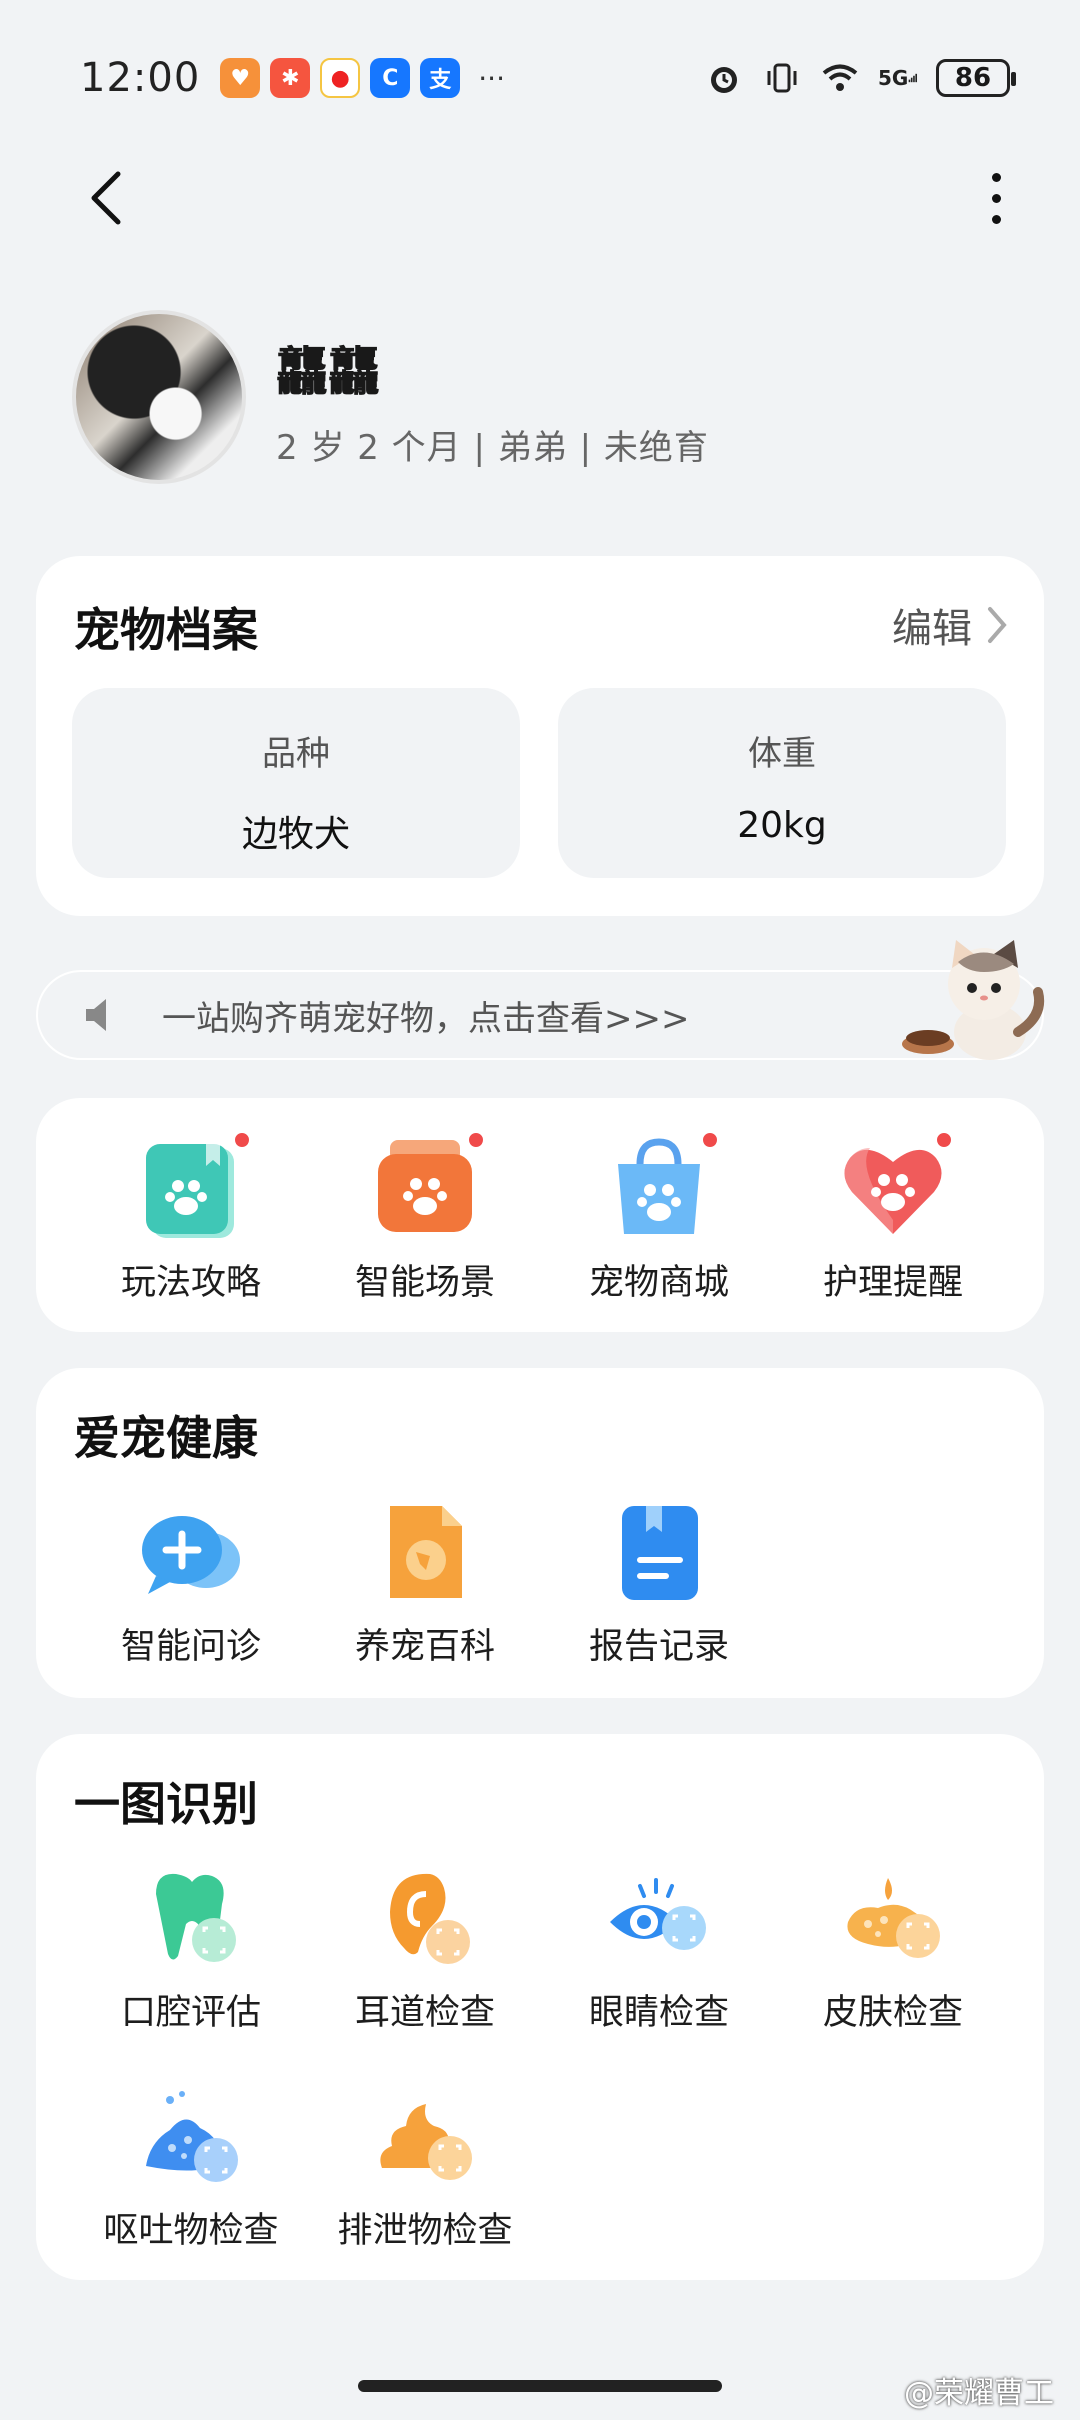 Image resolution: width=1080 pixels, height=2420 pixels. What do you see at coordinates (140, 78) in the screenshot?
I see `status-time: 12:00` at bounding box center [140, 78].